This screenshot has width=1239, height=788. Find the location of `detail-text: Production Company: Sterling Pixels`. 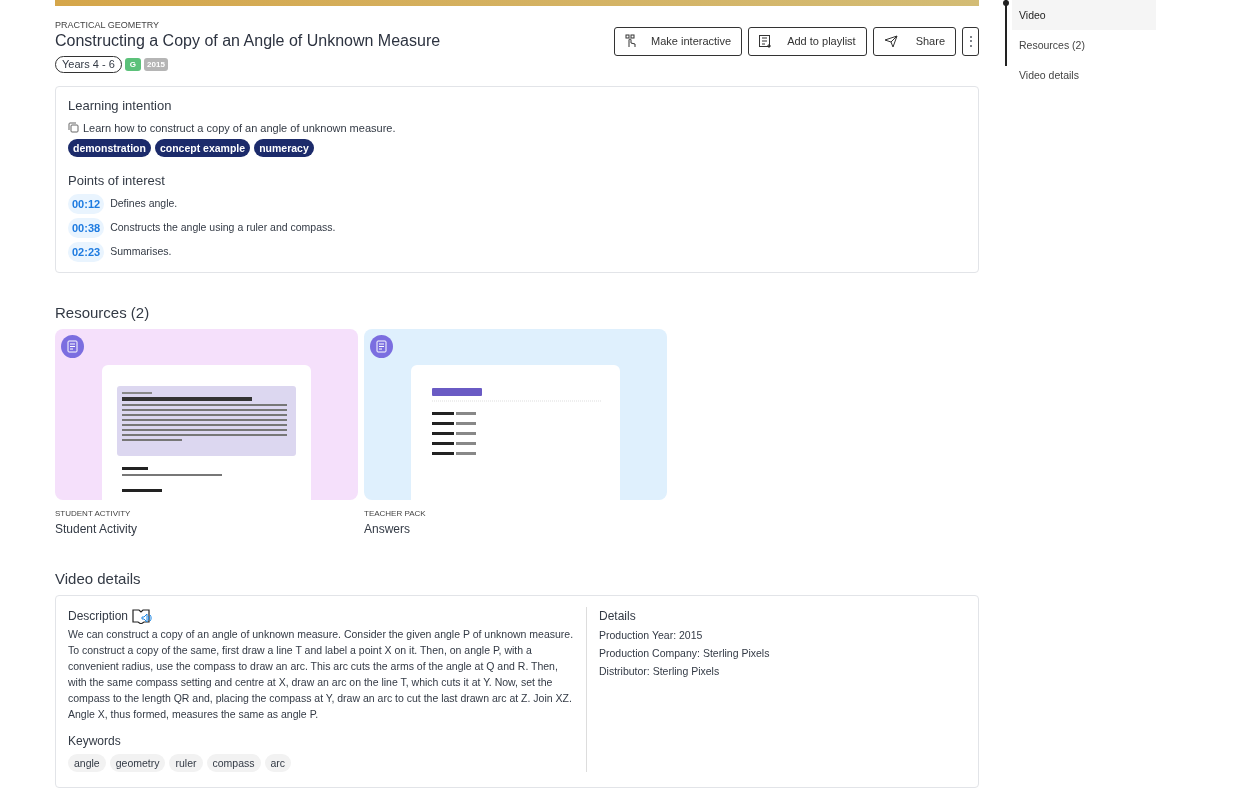

detail-text: Production Company: Sterling Pixels is located at coordinates (684, 653).